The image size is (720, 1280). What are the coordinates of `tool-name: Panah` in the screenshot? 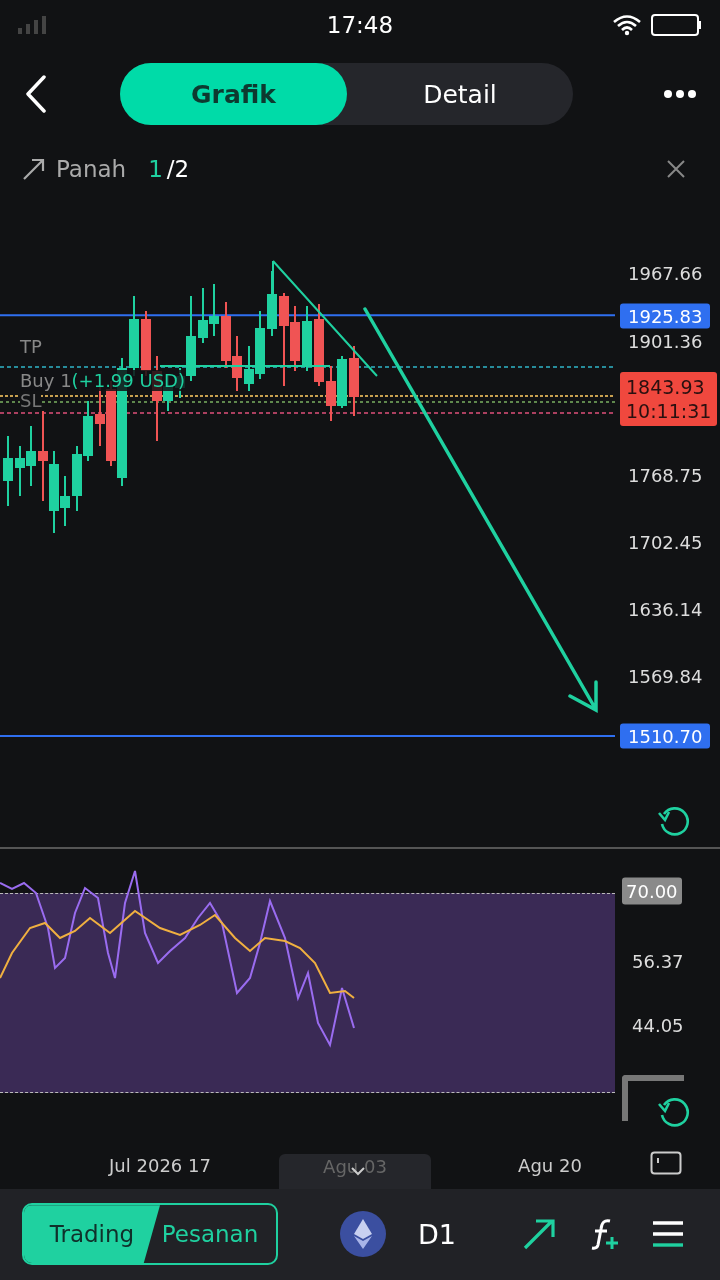 It's located at (91, 168).